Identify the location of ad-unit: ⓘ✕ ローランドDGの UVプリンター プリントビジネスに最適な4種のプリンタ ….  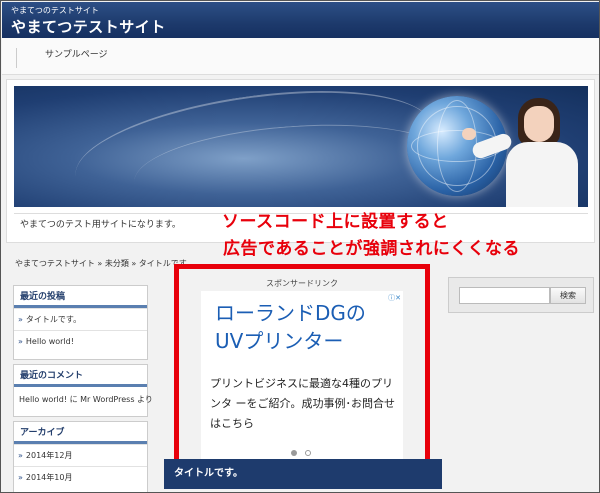
(302, 375).